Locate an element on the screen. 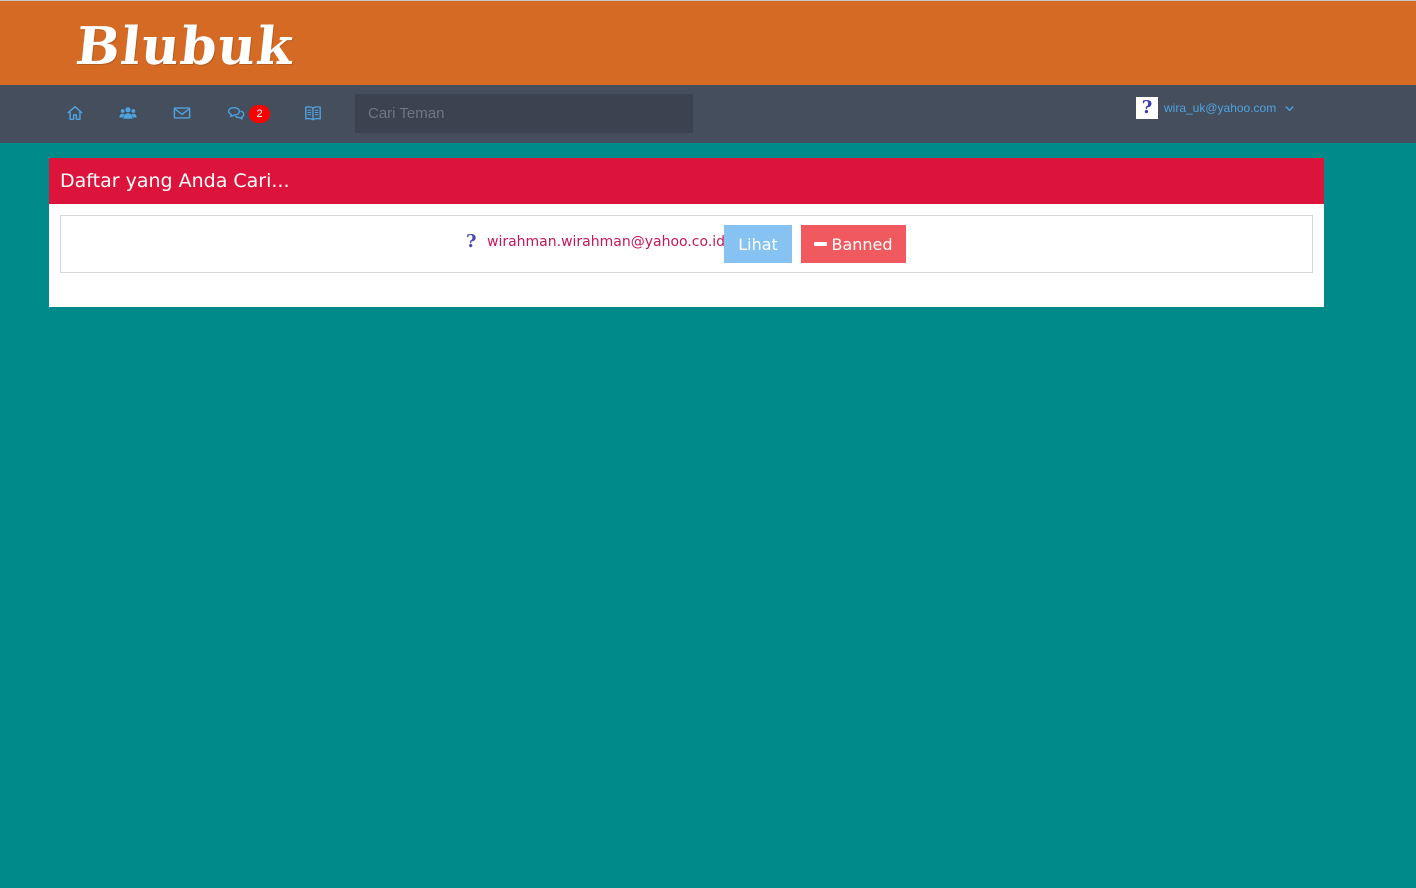 The image size is (1416, 888). minus-icon is located at coordinates (821, 244).